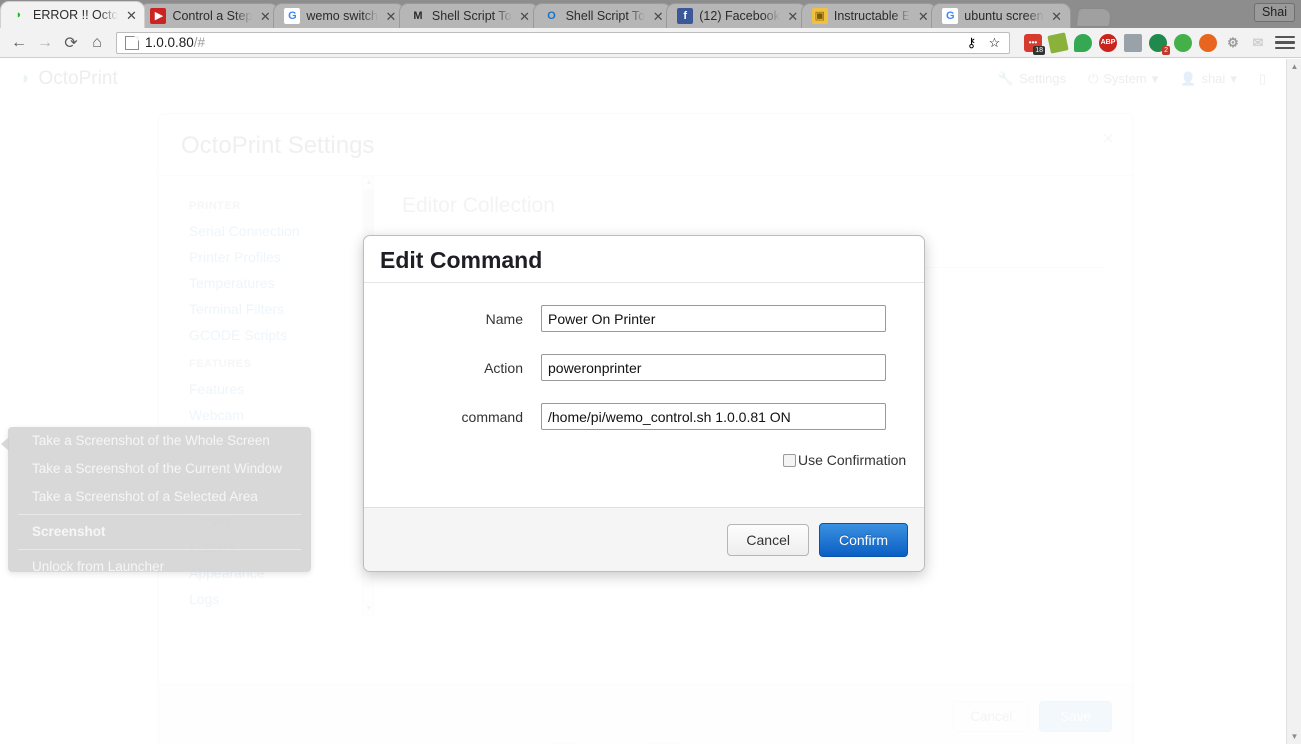 Image resolution: width=1301 pixels, height=744 pixels. Describe the element at coordinates (19, 14) in the screenshot. I see `octoprint-icon: ◗` at that location.